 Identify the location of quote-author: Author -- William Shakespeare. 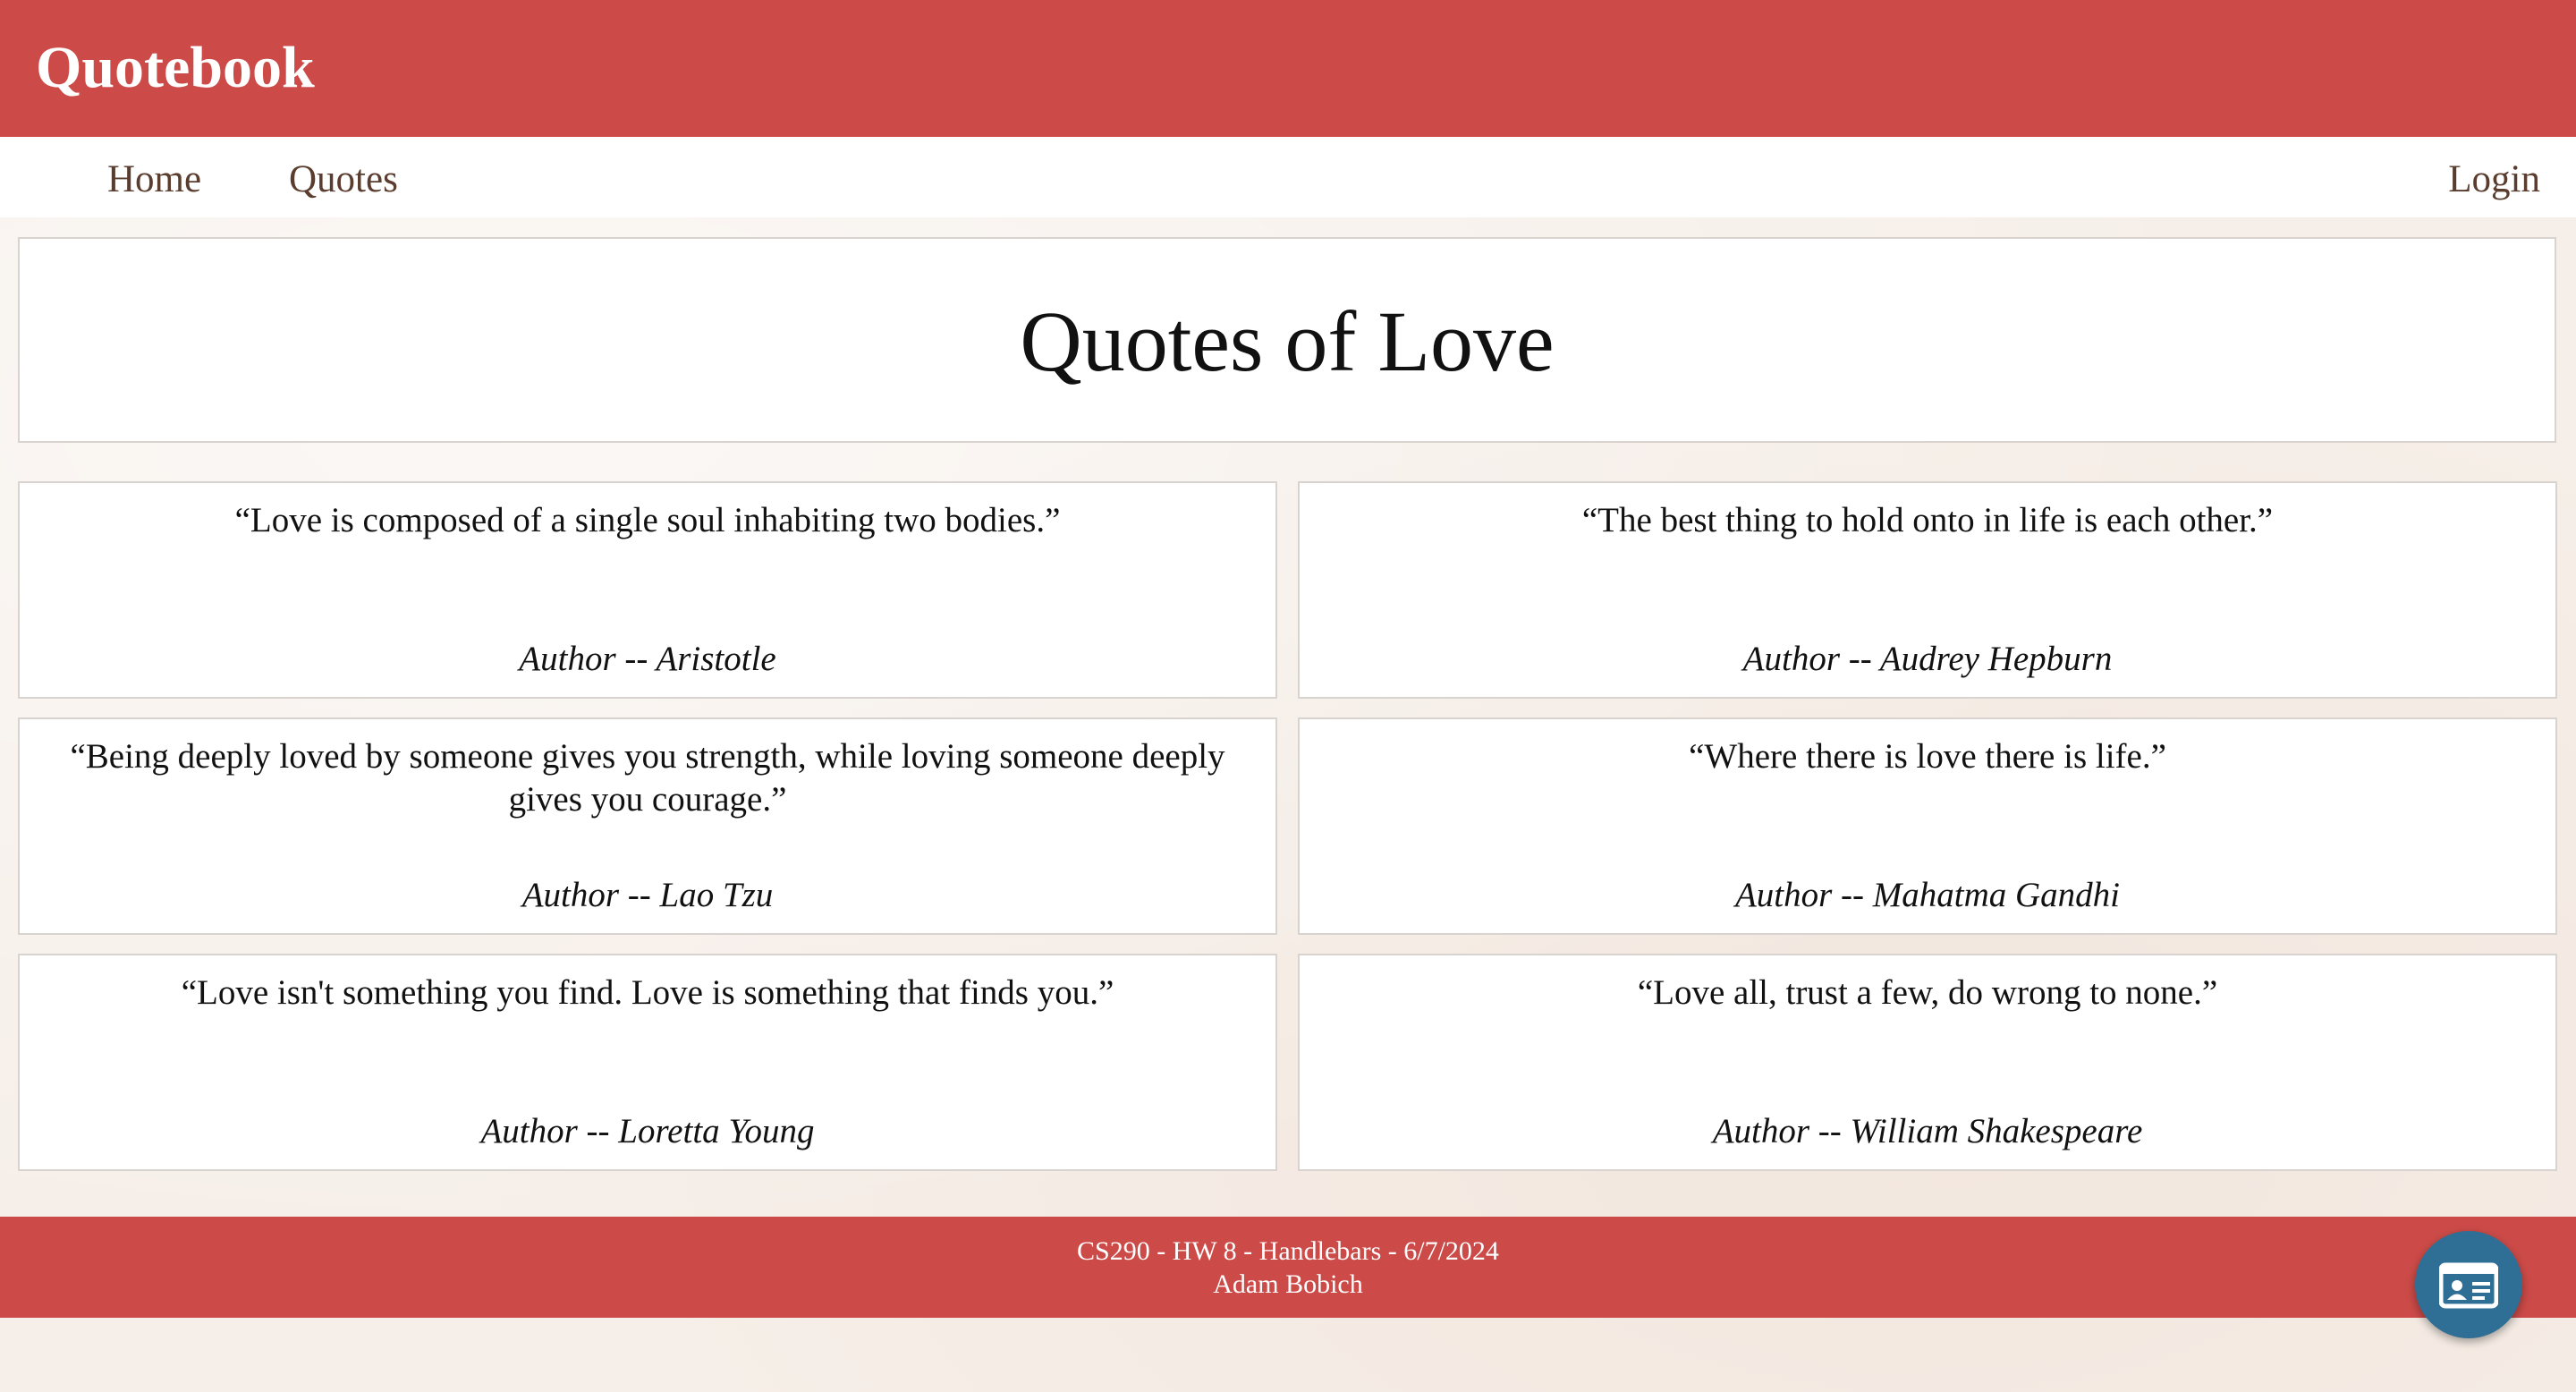
(1927, 1131).